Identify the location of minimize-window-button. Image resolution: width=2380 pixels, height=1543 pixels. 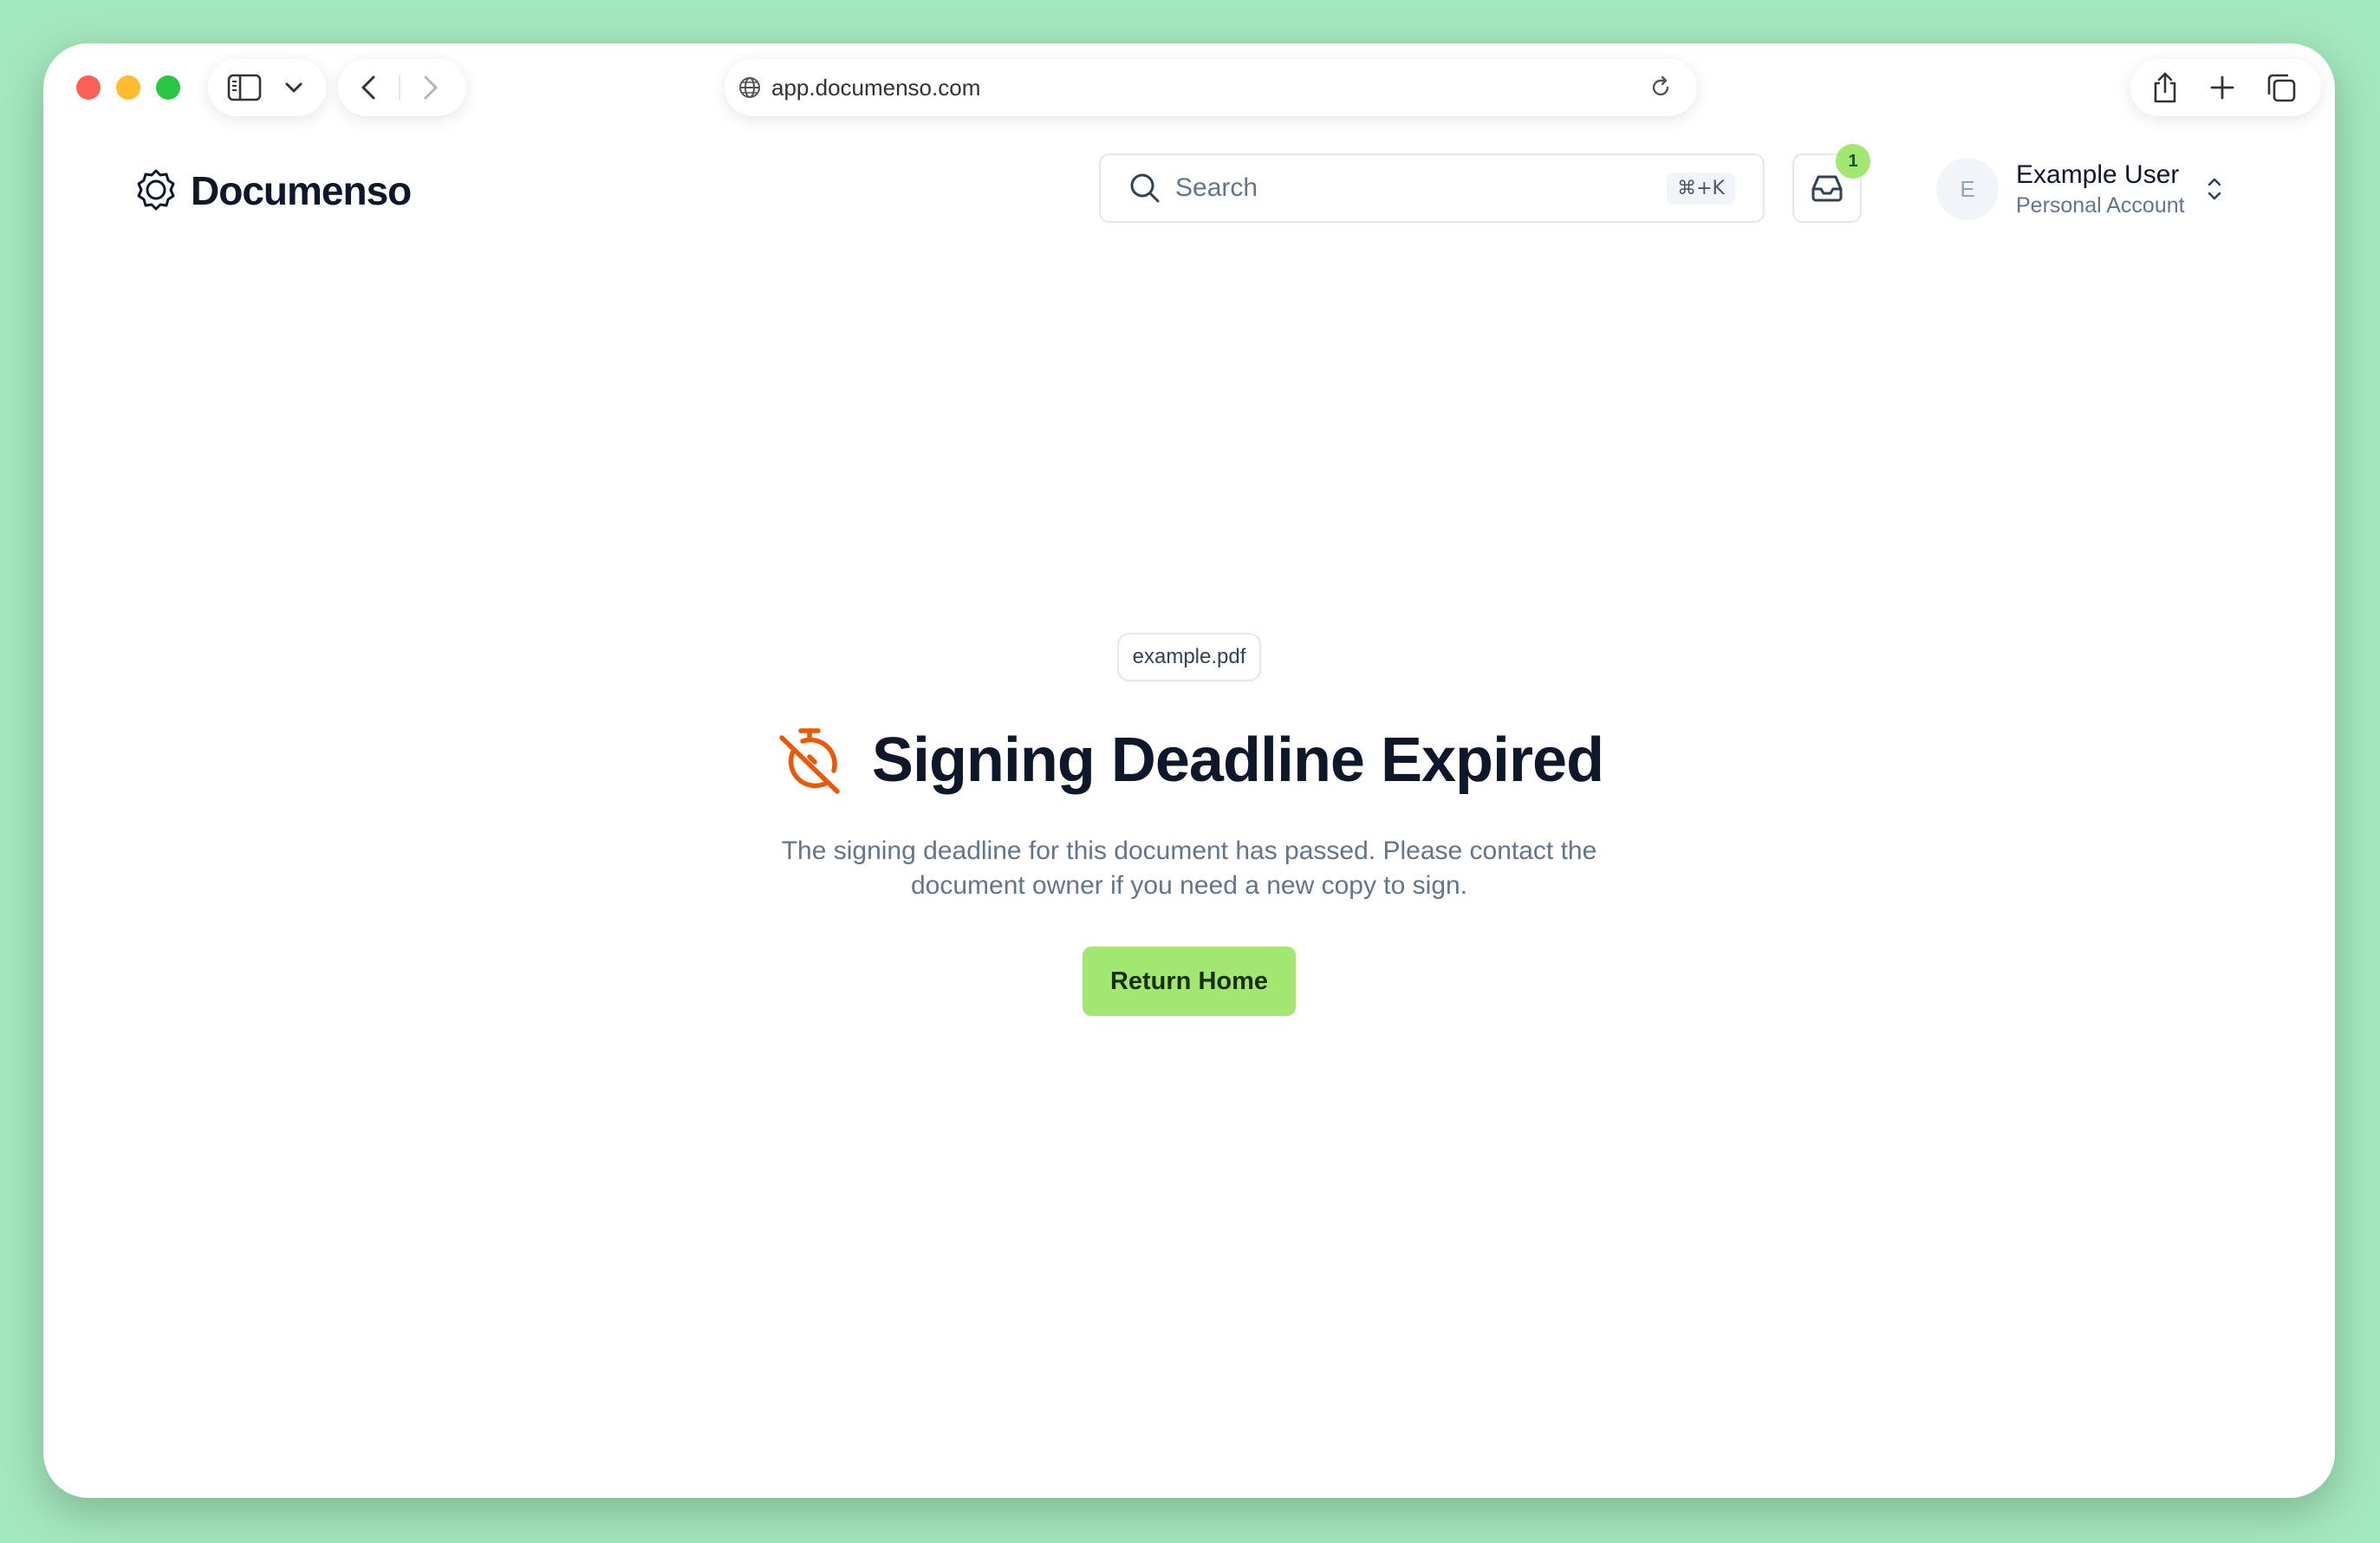
(128, 87).